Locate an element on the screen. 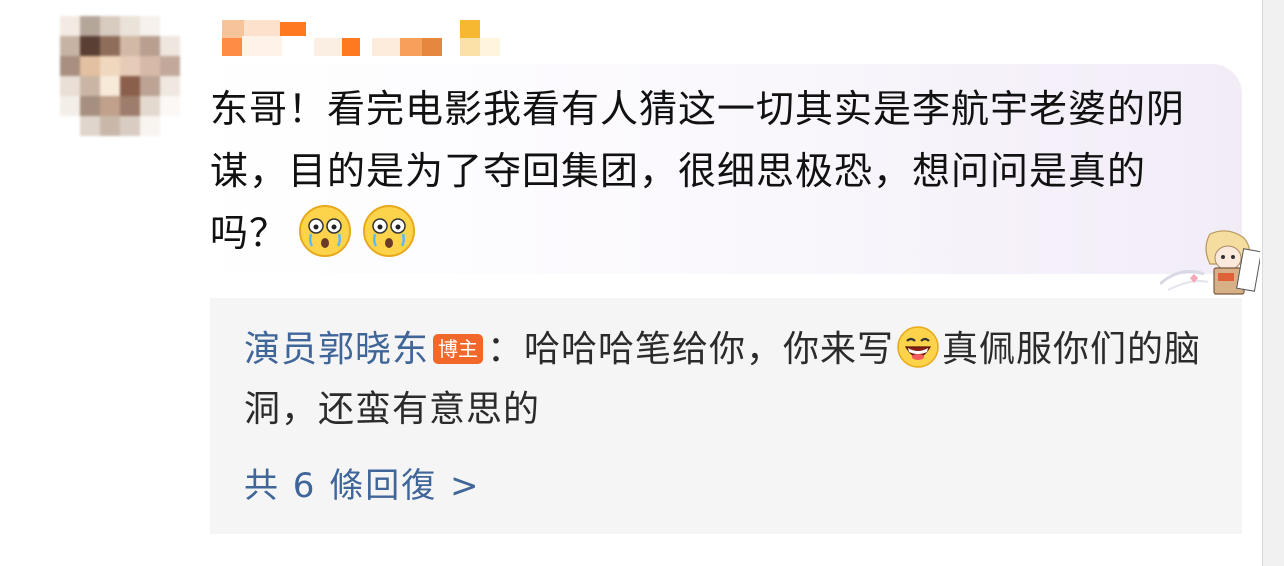 The height and width of the screenshot is (566, 1284). view-all-replies-link: 共 6 條回復 > is located at coordinates (362, 486).